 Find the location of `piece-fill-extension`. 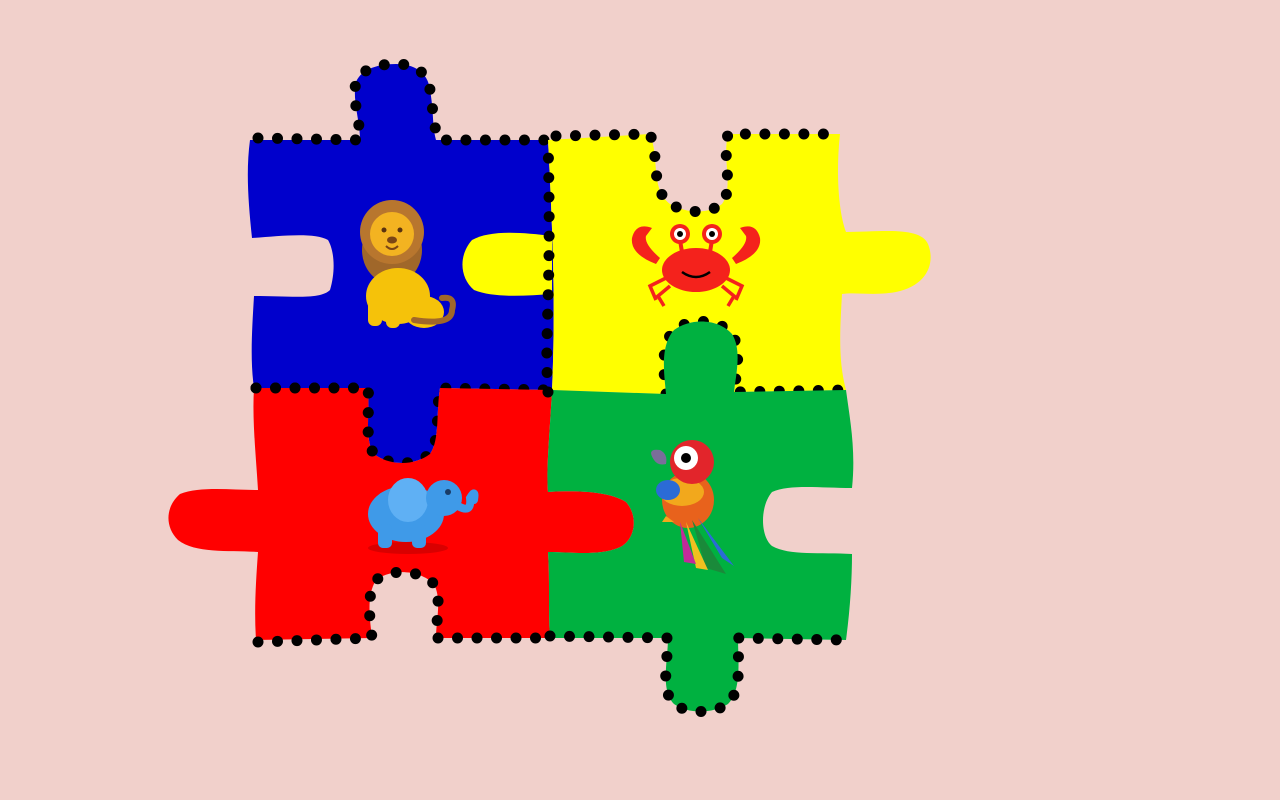

piece-fill-extension is located at coordinates (507, 264).